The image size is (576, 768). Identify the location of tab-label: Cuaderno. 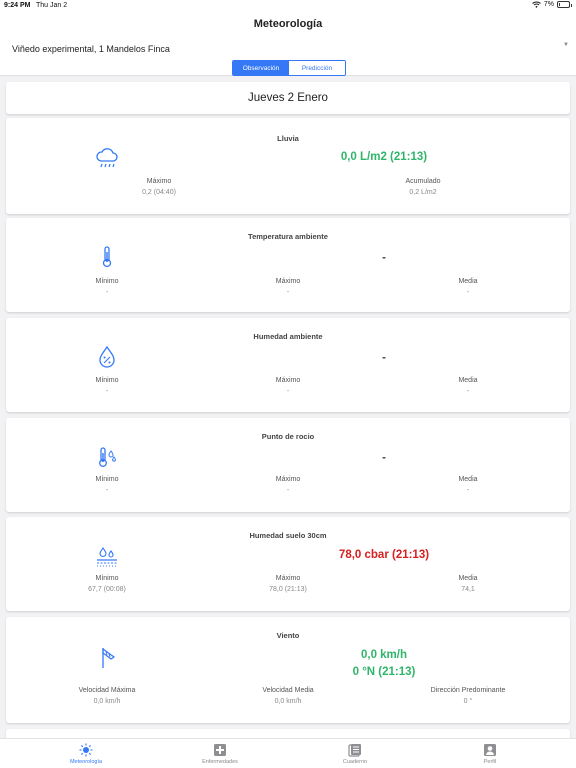
(355, 762).